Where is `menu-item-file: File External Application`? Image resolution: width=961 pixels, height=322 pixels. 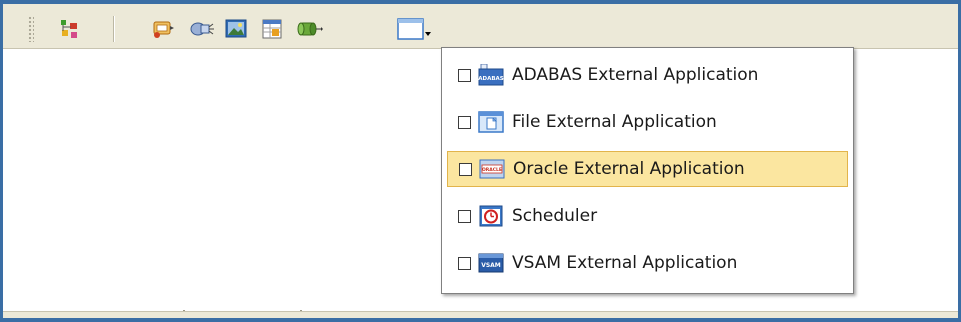
menu-item-file: File External Application is located at coordinates (647, 122).